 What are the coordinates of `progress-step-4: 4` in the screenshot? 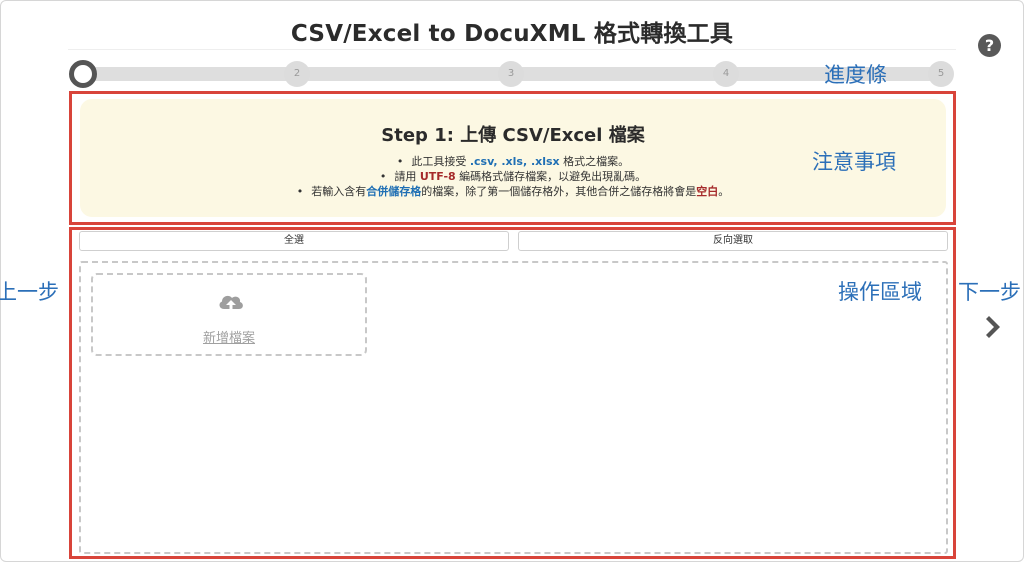 It's located at (726, 74).